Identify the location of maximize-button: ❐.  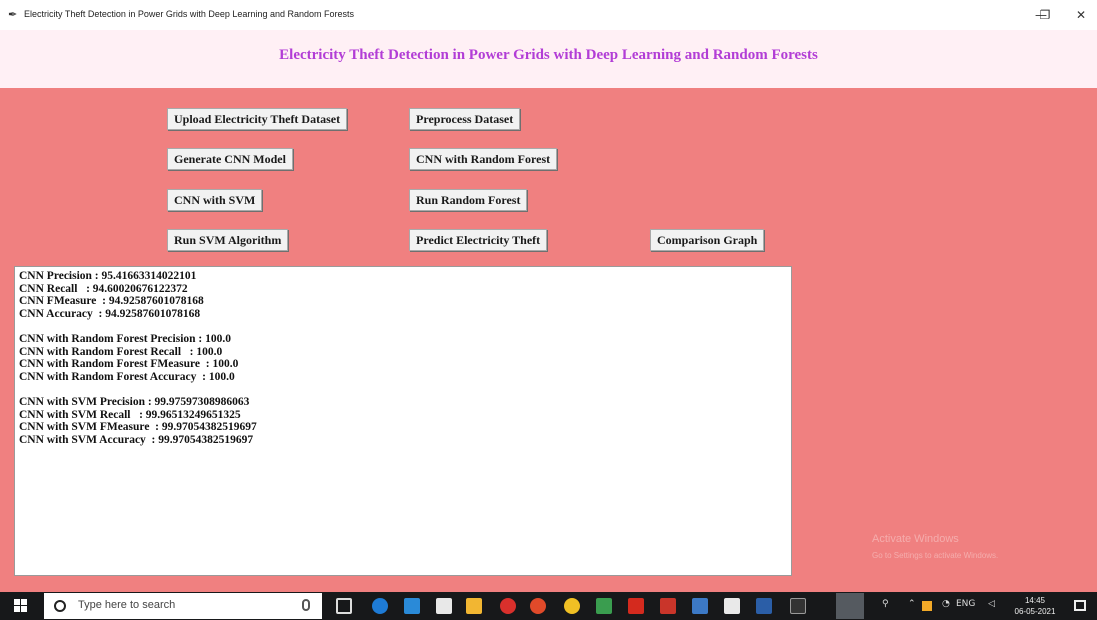
(1045, 15).